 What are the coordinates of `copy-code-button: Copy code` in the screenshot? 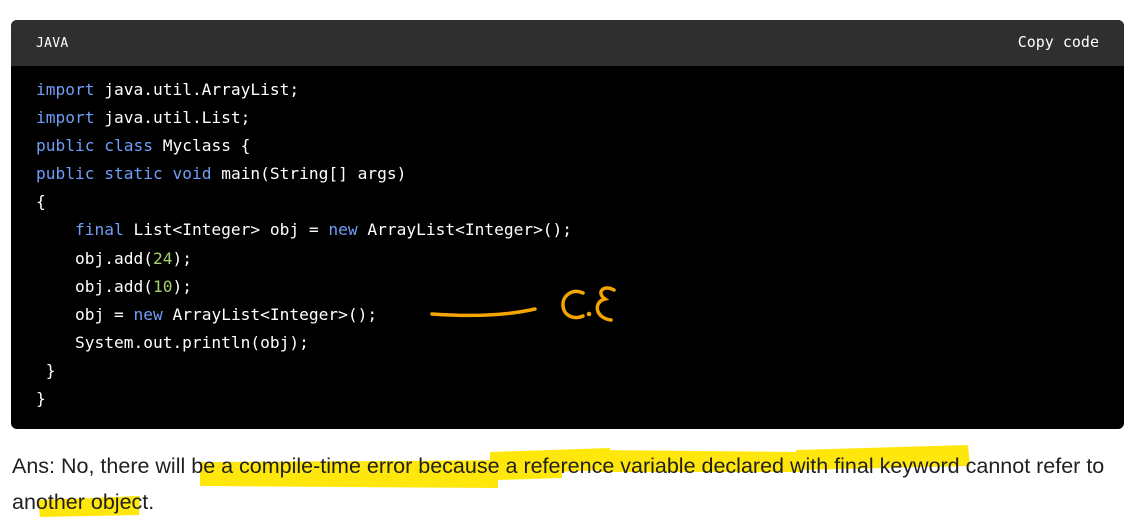 It's located at (1058, 42).